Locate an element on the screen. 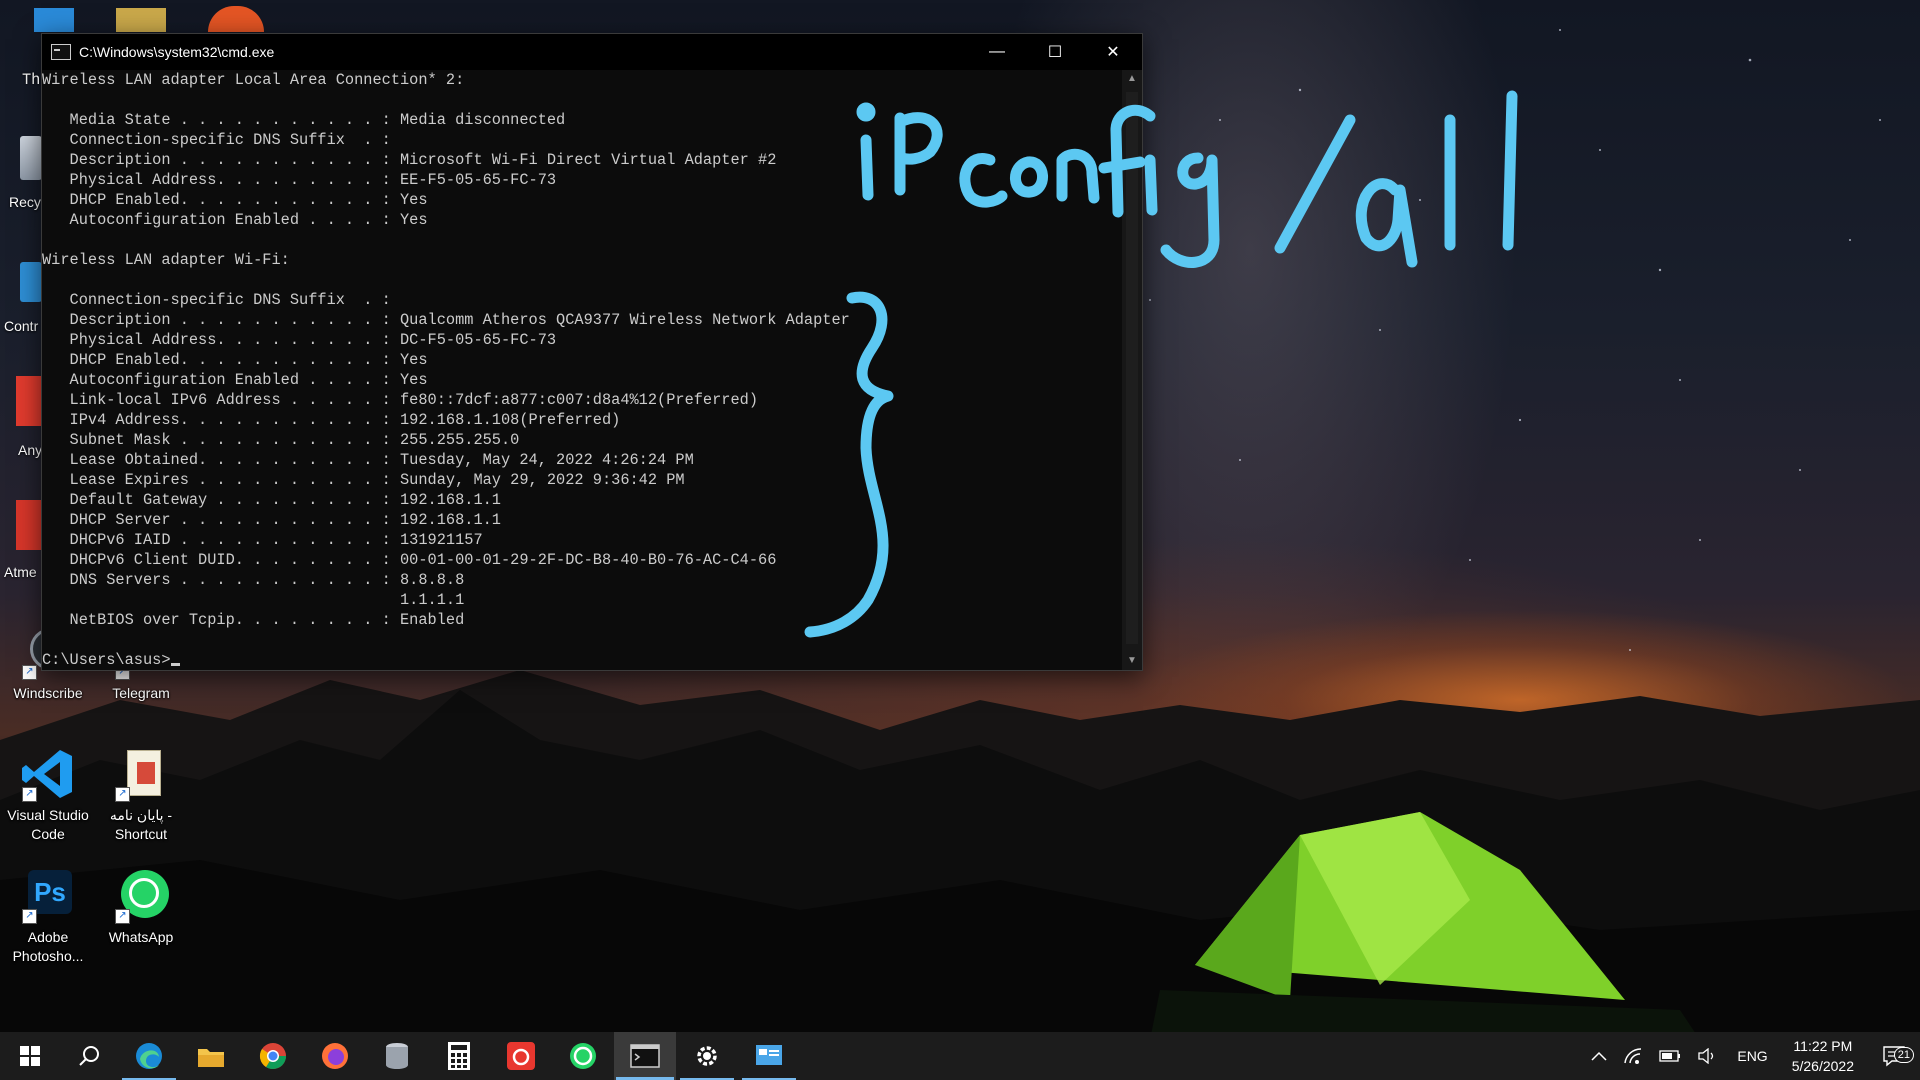 The image size is (1920, 1080). anydesk-icon is located at coordinates (29, 401).